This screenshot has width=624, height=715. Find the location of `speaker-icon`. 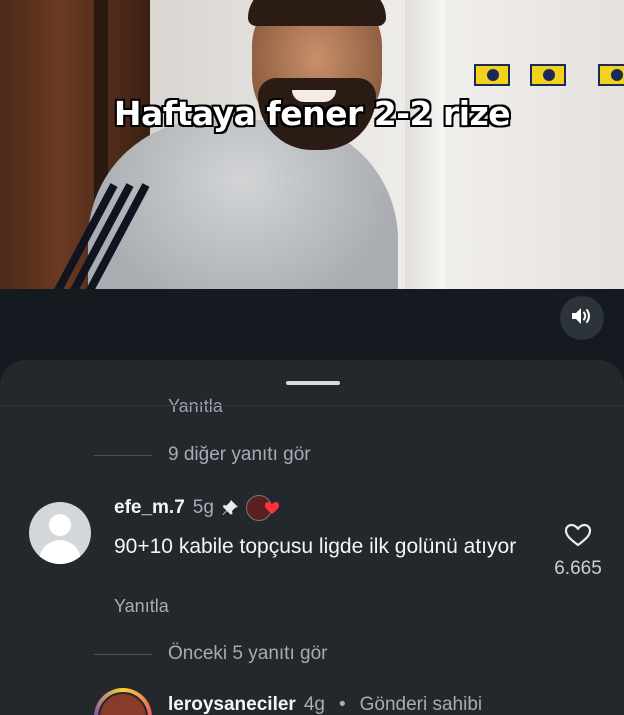

speaker-icon is located at coordinates (582, 318).